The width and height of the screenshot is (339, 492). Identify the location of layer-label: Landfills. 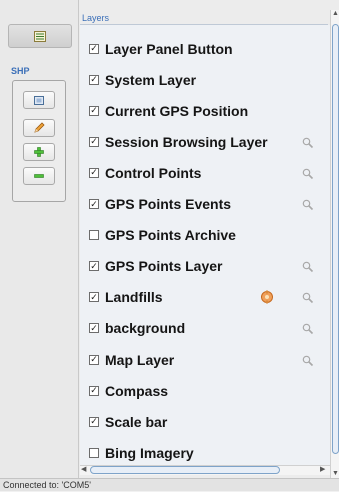
(134, 297).